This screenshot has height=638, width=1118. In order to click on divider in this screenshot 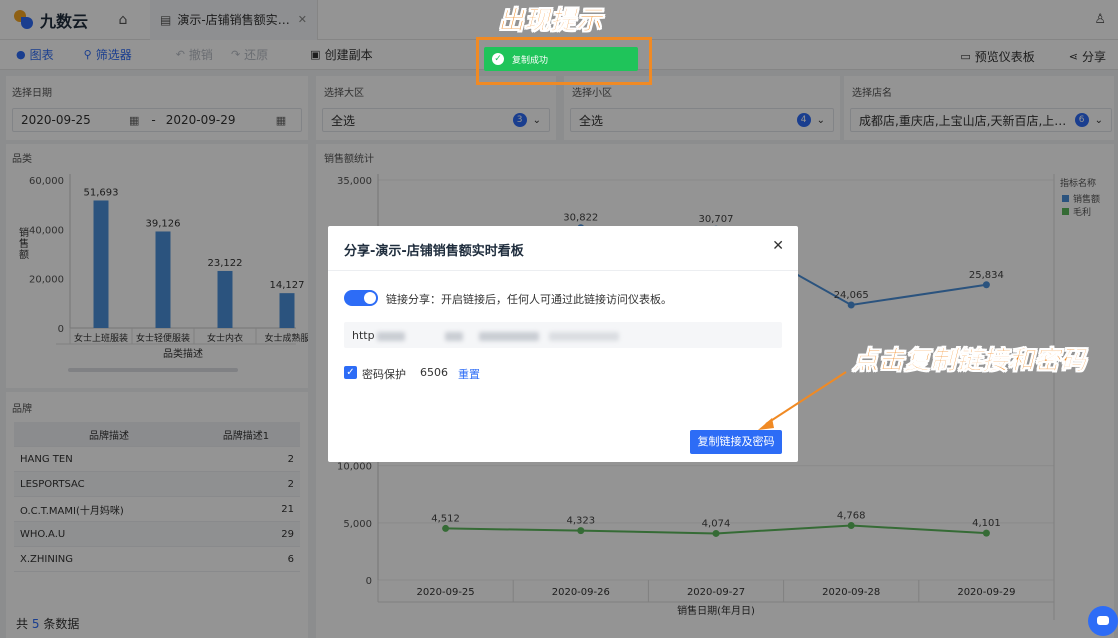, I will do `click(563, 270)`.